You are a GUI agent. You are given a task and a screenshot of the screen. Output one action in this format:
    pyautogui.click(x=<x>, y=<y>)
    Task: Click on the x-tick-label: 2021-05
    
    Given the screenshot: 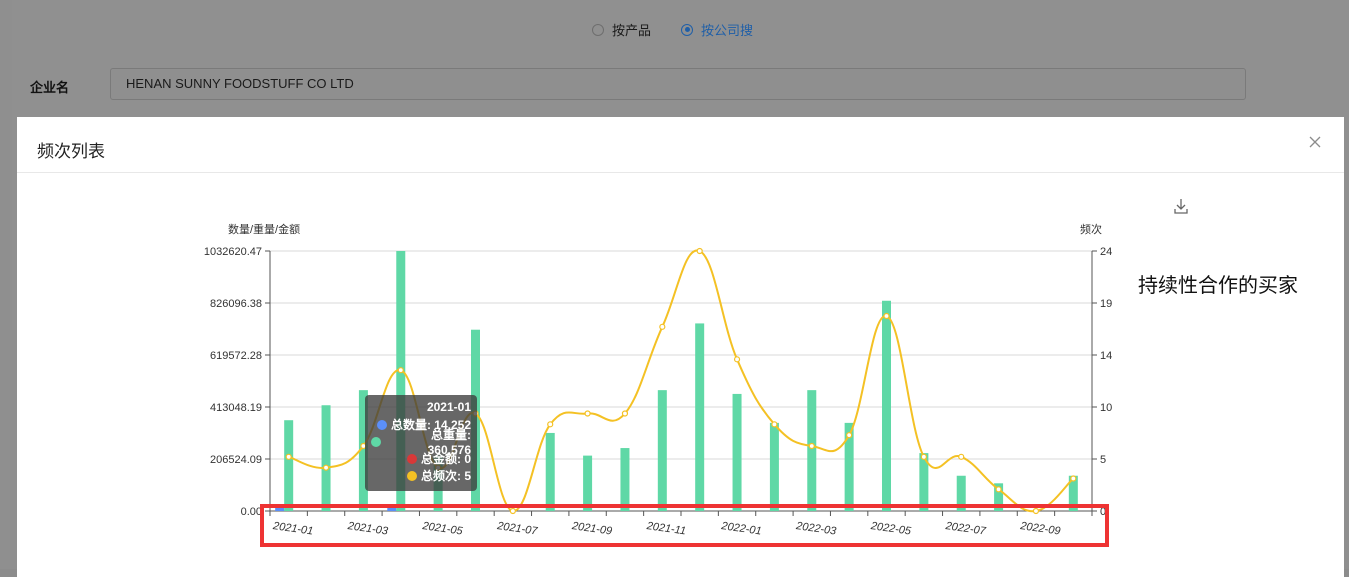 What is the action you would take?
    pyautogui.click(x=443, y=529)
    